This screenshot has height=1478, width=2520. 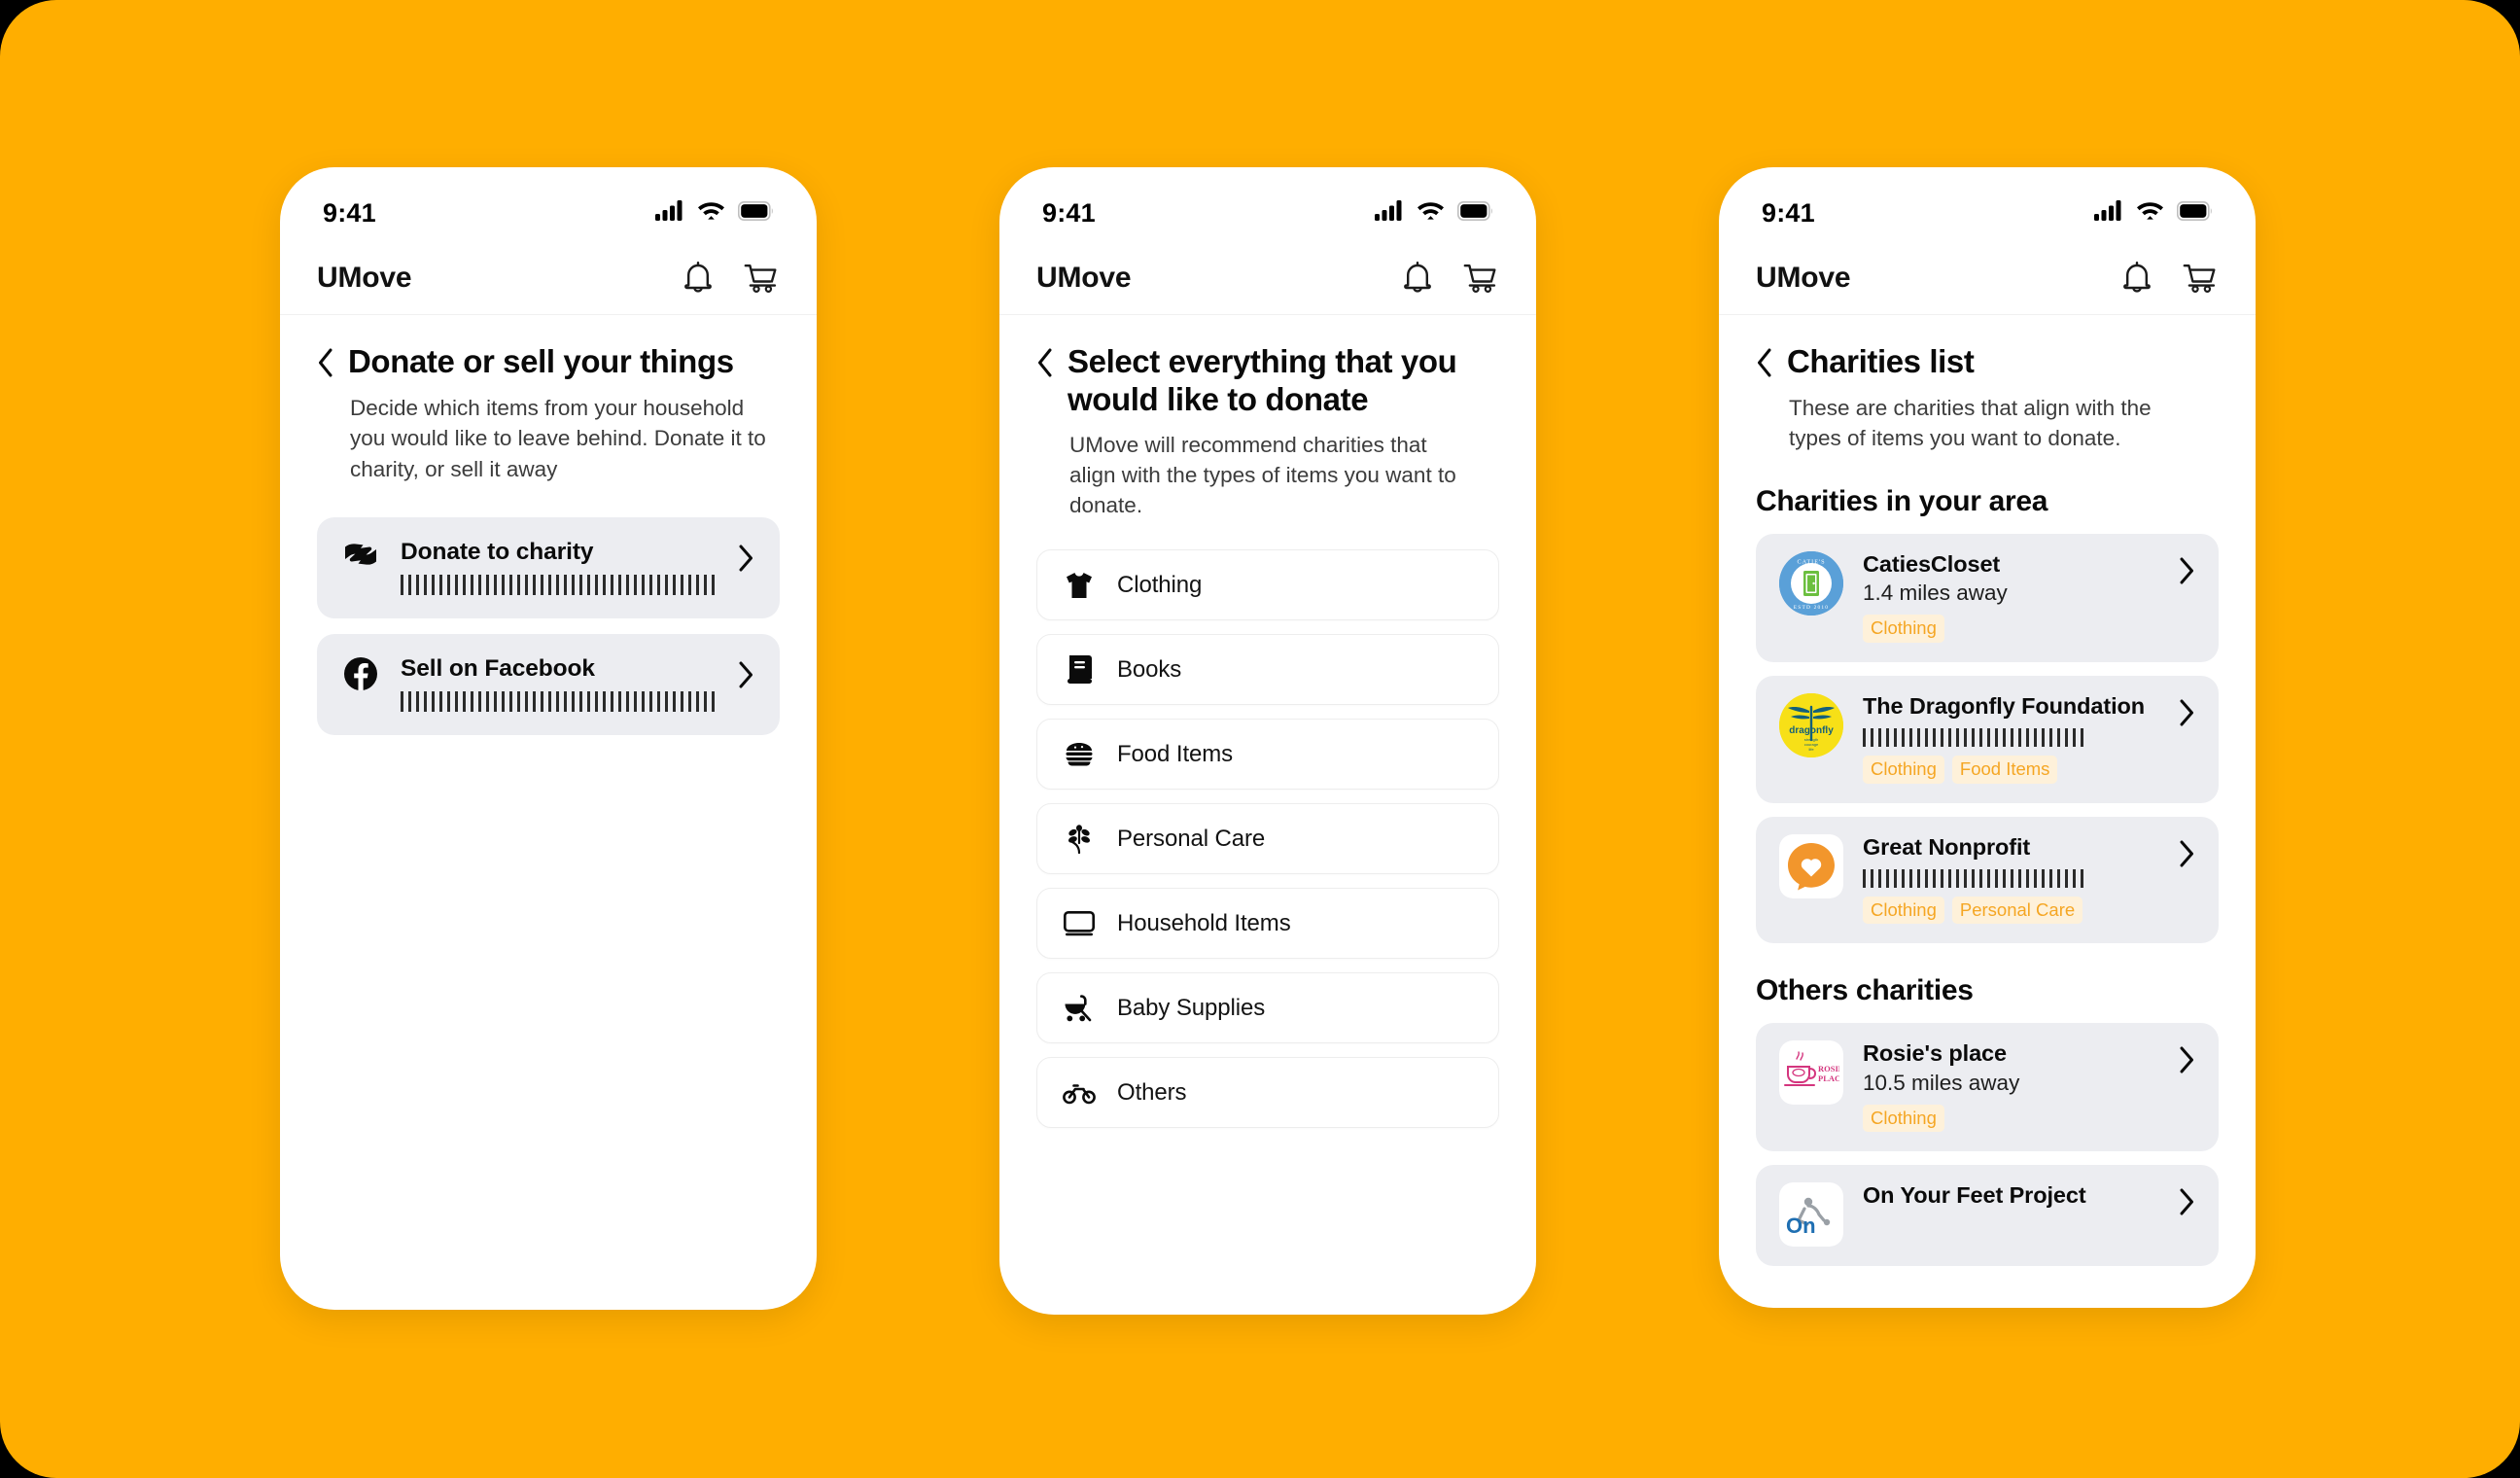 What do you see at coordinates (1267, 585) in the screenshot?
I see `category-clothing: Clothing` at bounding box center [1267, 585].